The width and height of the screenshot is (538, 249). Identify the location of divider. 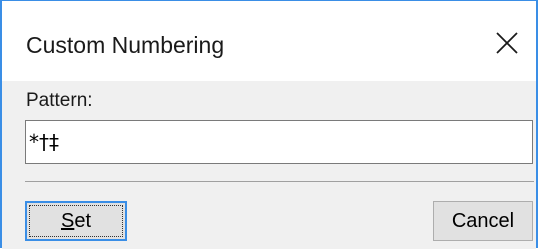
(279, 181).